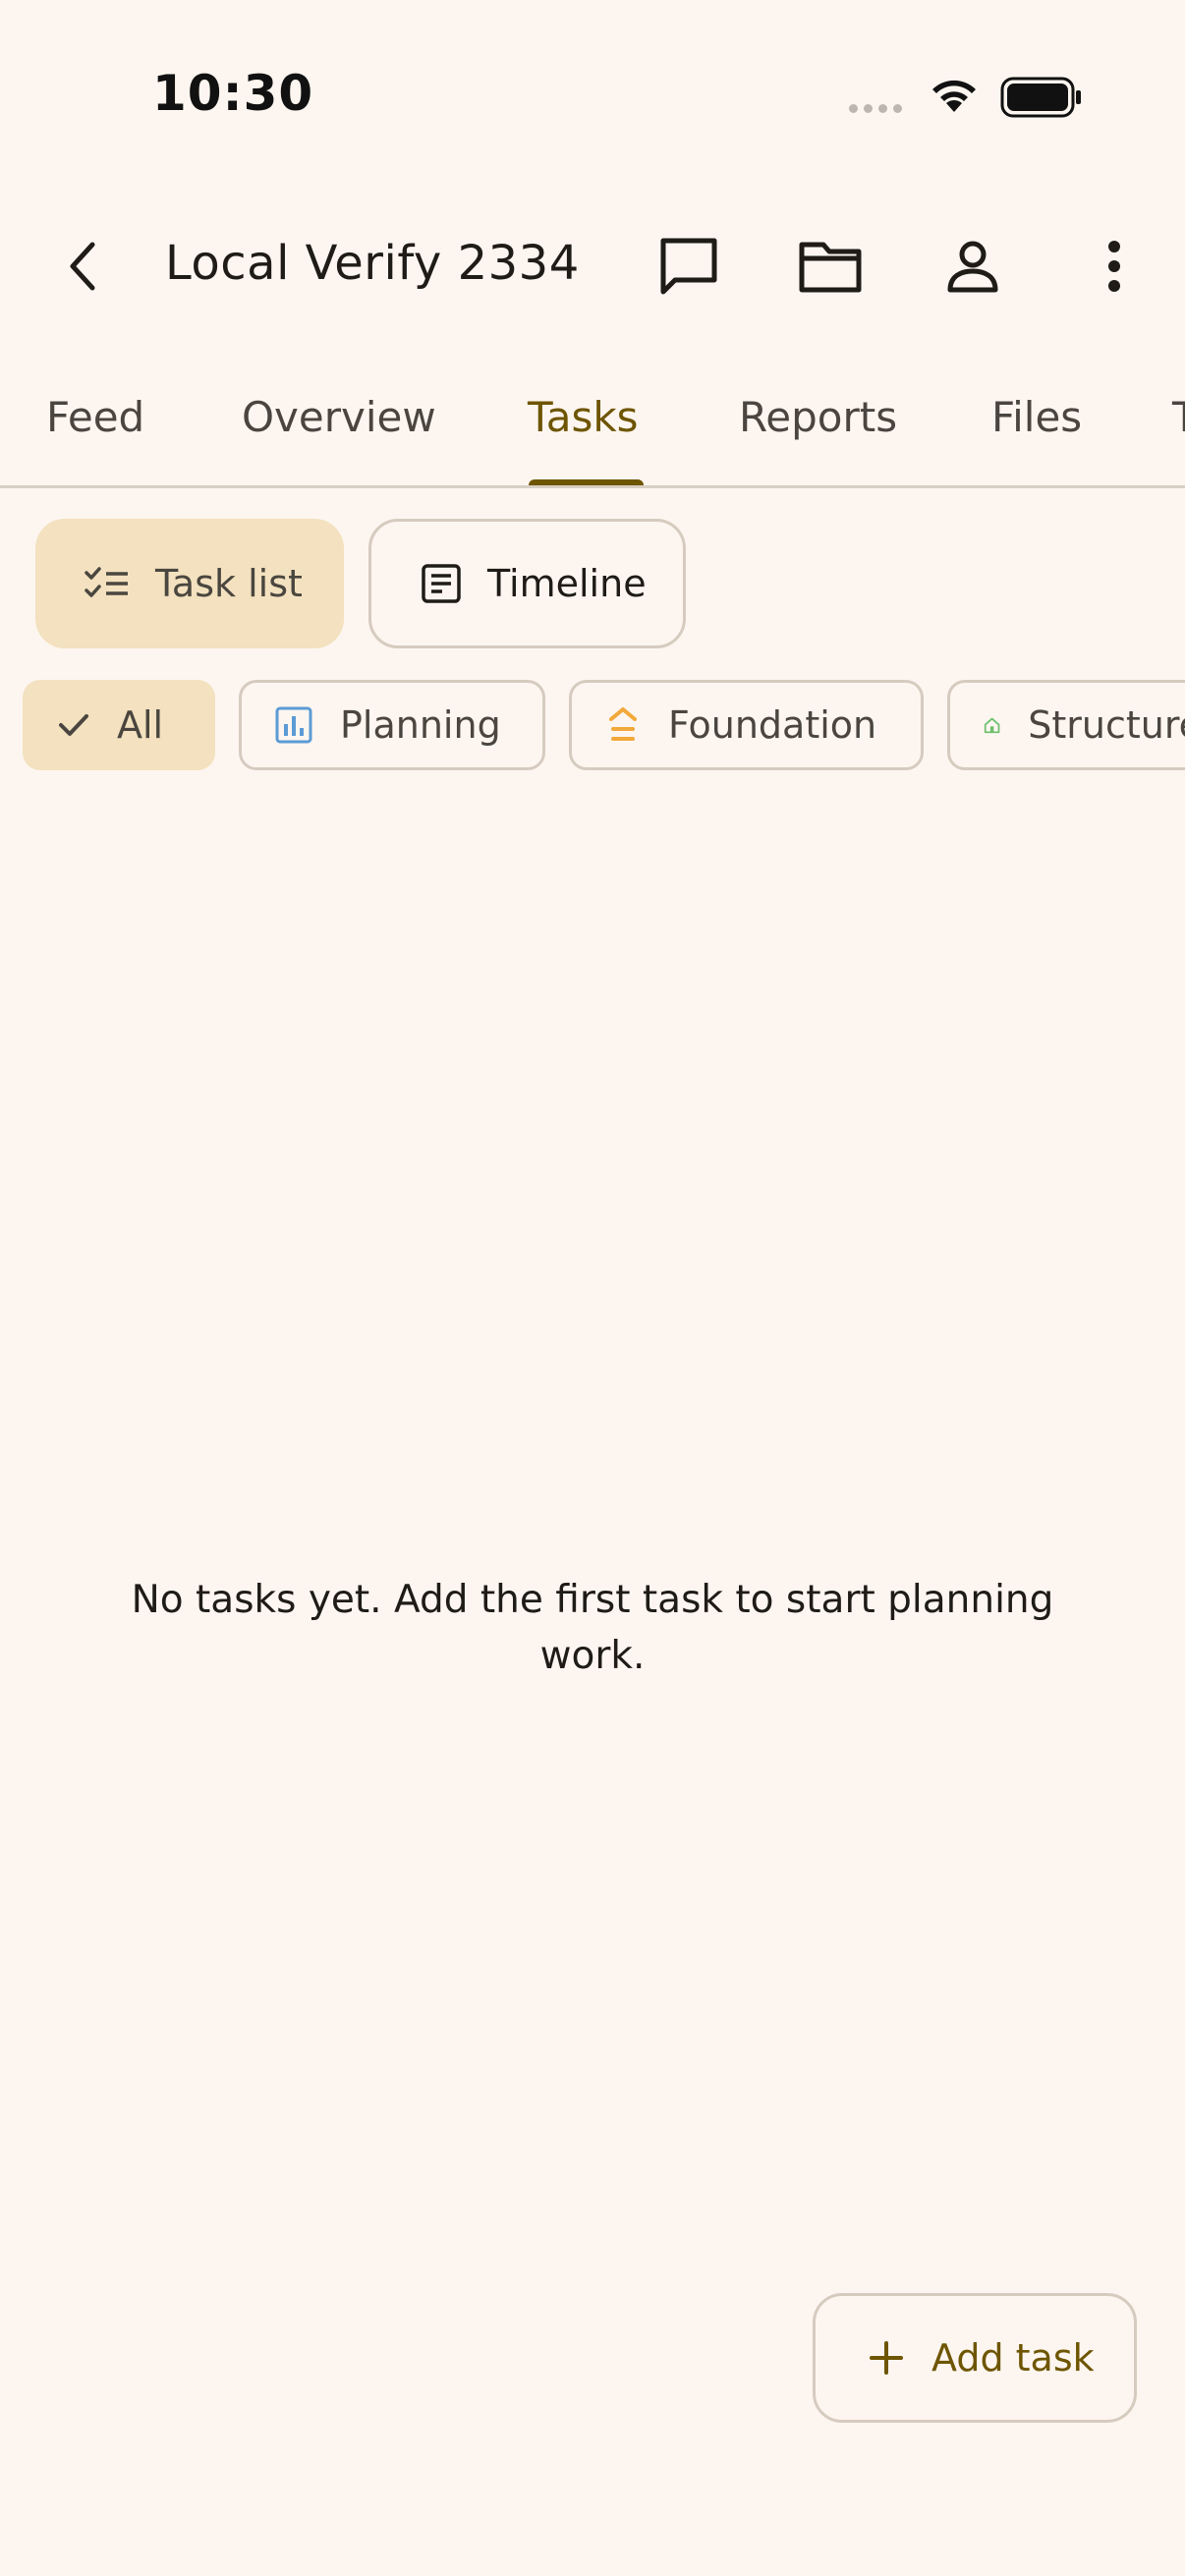 The width and height of the screenshot is (1185, 2576). What do you see at coordinates (1013, 2358) in the screenshot?
I see `add-task-label: Add task` at bounding box center [1013, 2358].